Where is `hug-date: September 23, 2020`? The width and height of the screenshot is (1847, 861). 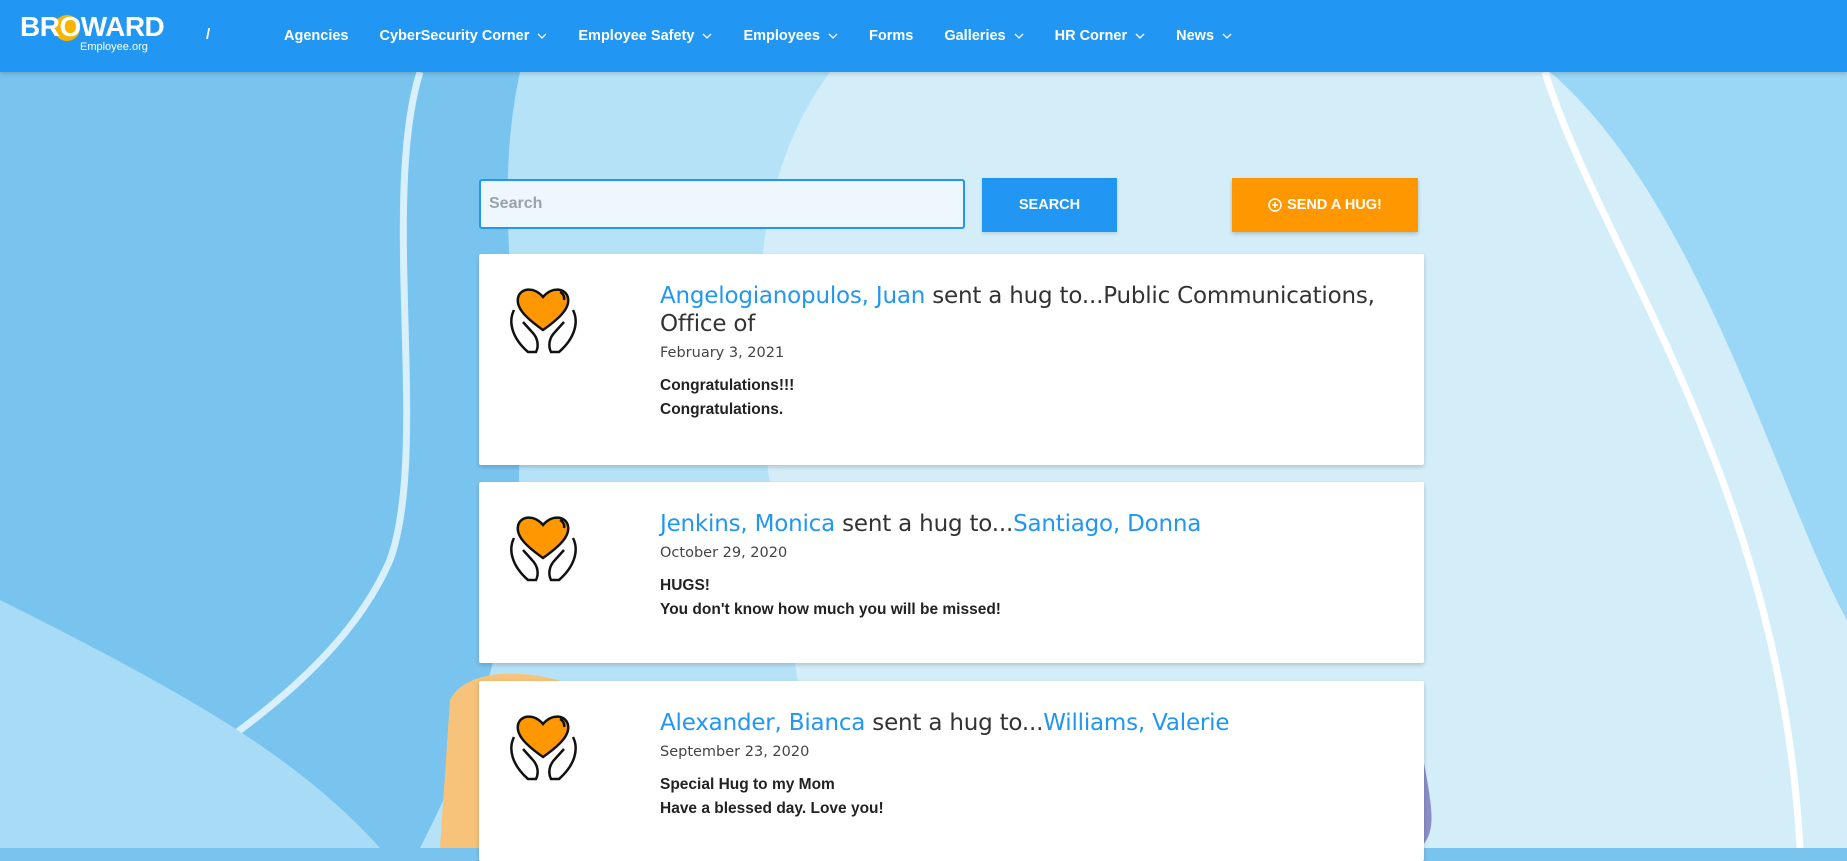 hug-date: September 23, 2020 is located at coordinates (735, 752).